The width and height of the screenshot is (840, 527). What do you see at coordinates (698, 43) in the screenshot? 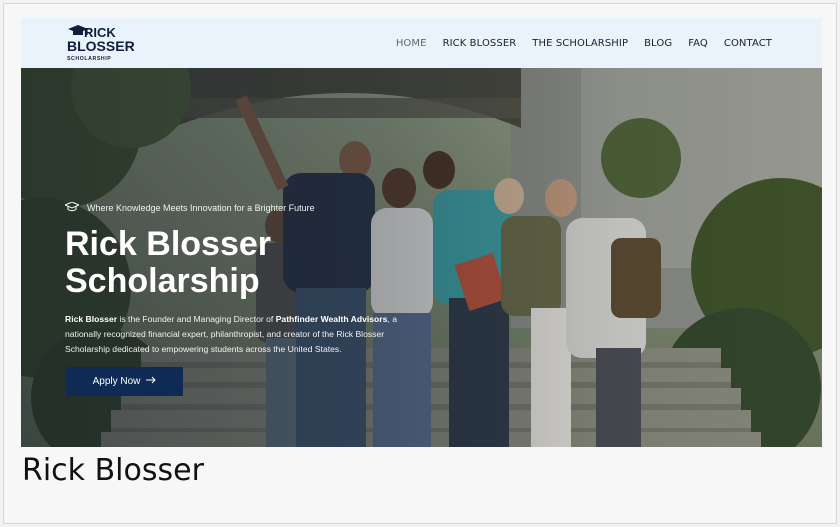
I see `nav-faq: FAQ` at bounding box center [698, 43].